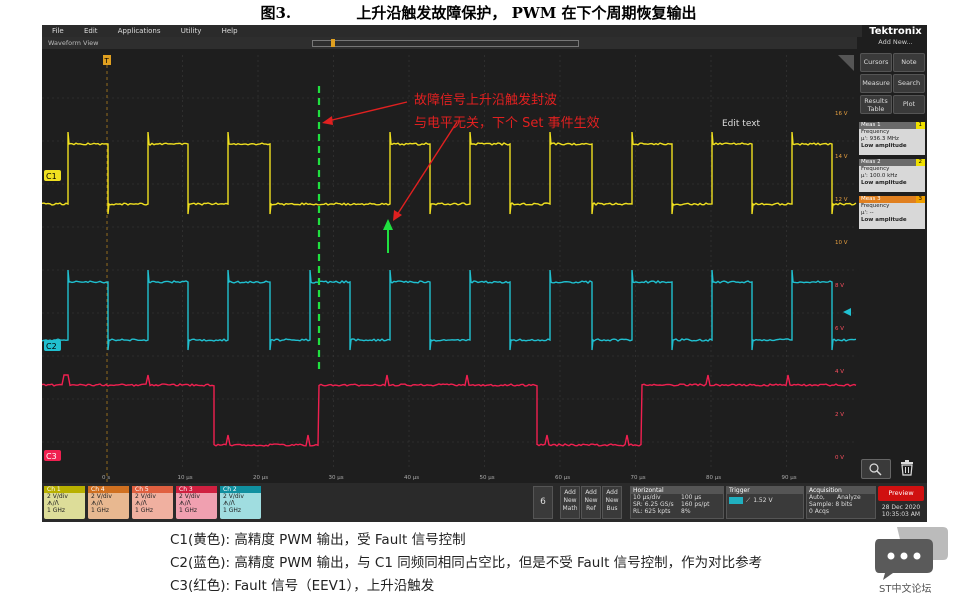 The height and width of the screenshot is (603, 957). Describe the element at coordinates (570, 502) in the screenshot. I see `add-new-math-button: Add New Math` at that location.